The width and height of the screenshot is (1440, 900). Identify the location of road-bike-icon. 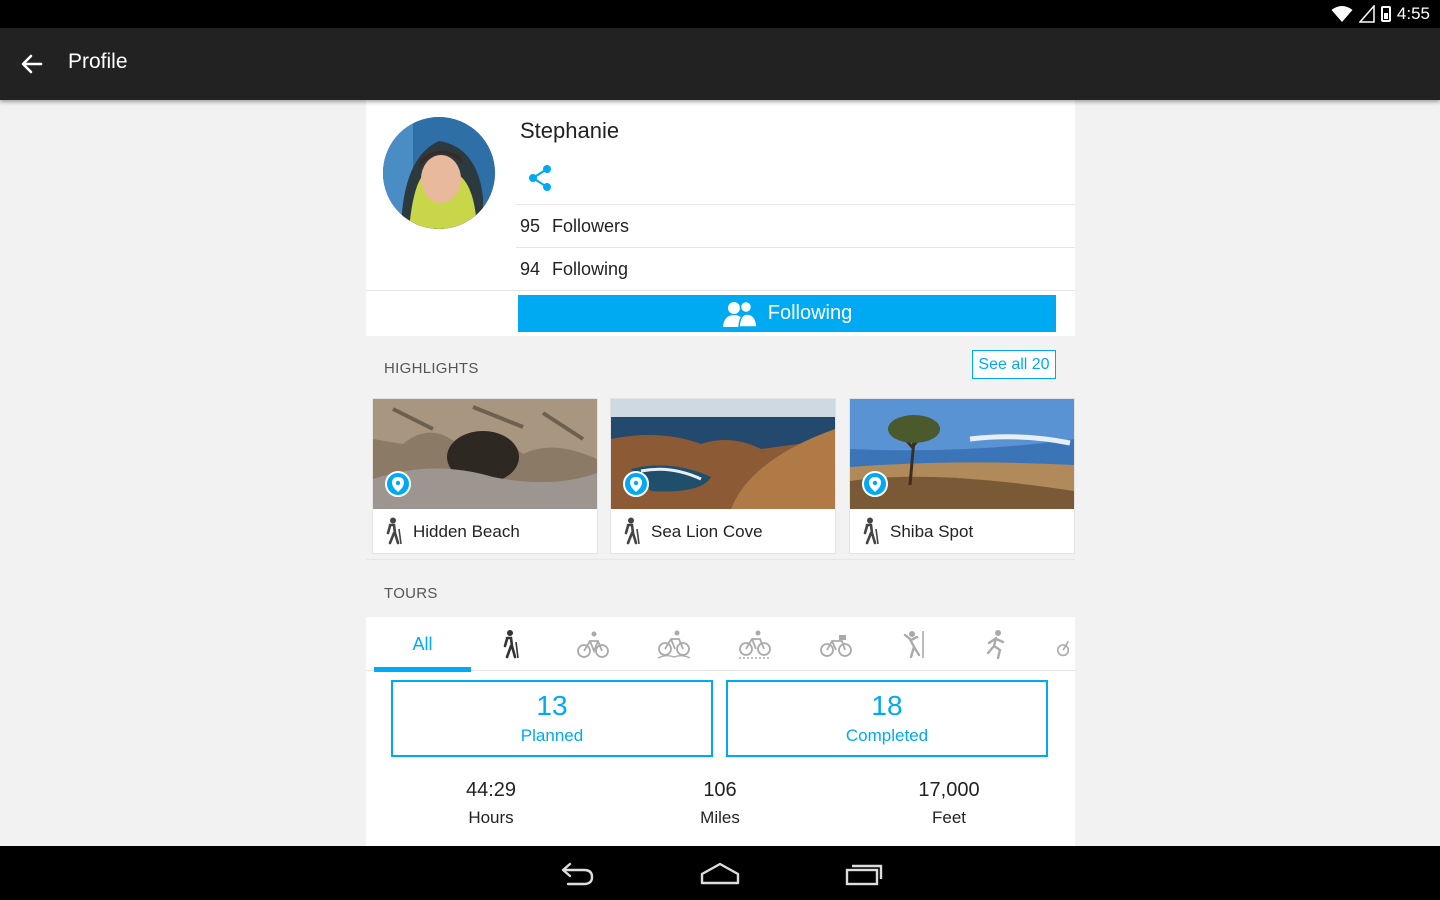
(755, 644).